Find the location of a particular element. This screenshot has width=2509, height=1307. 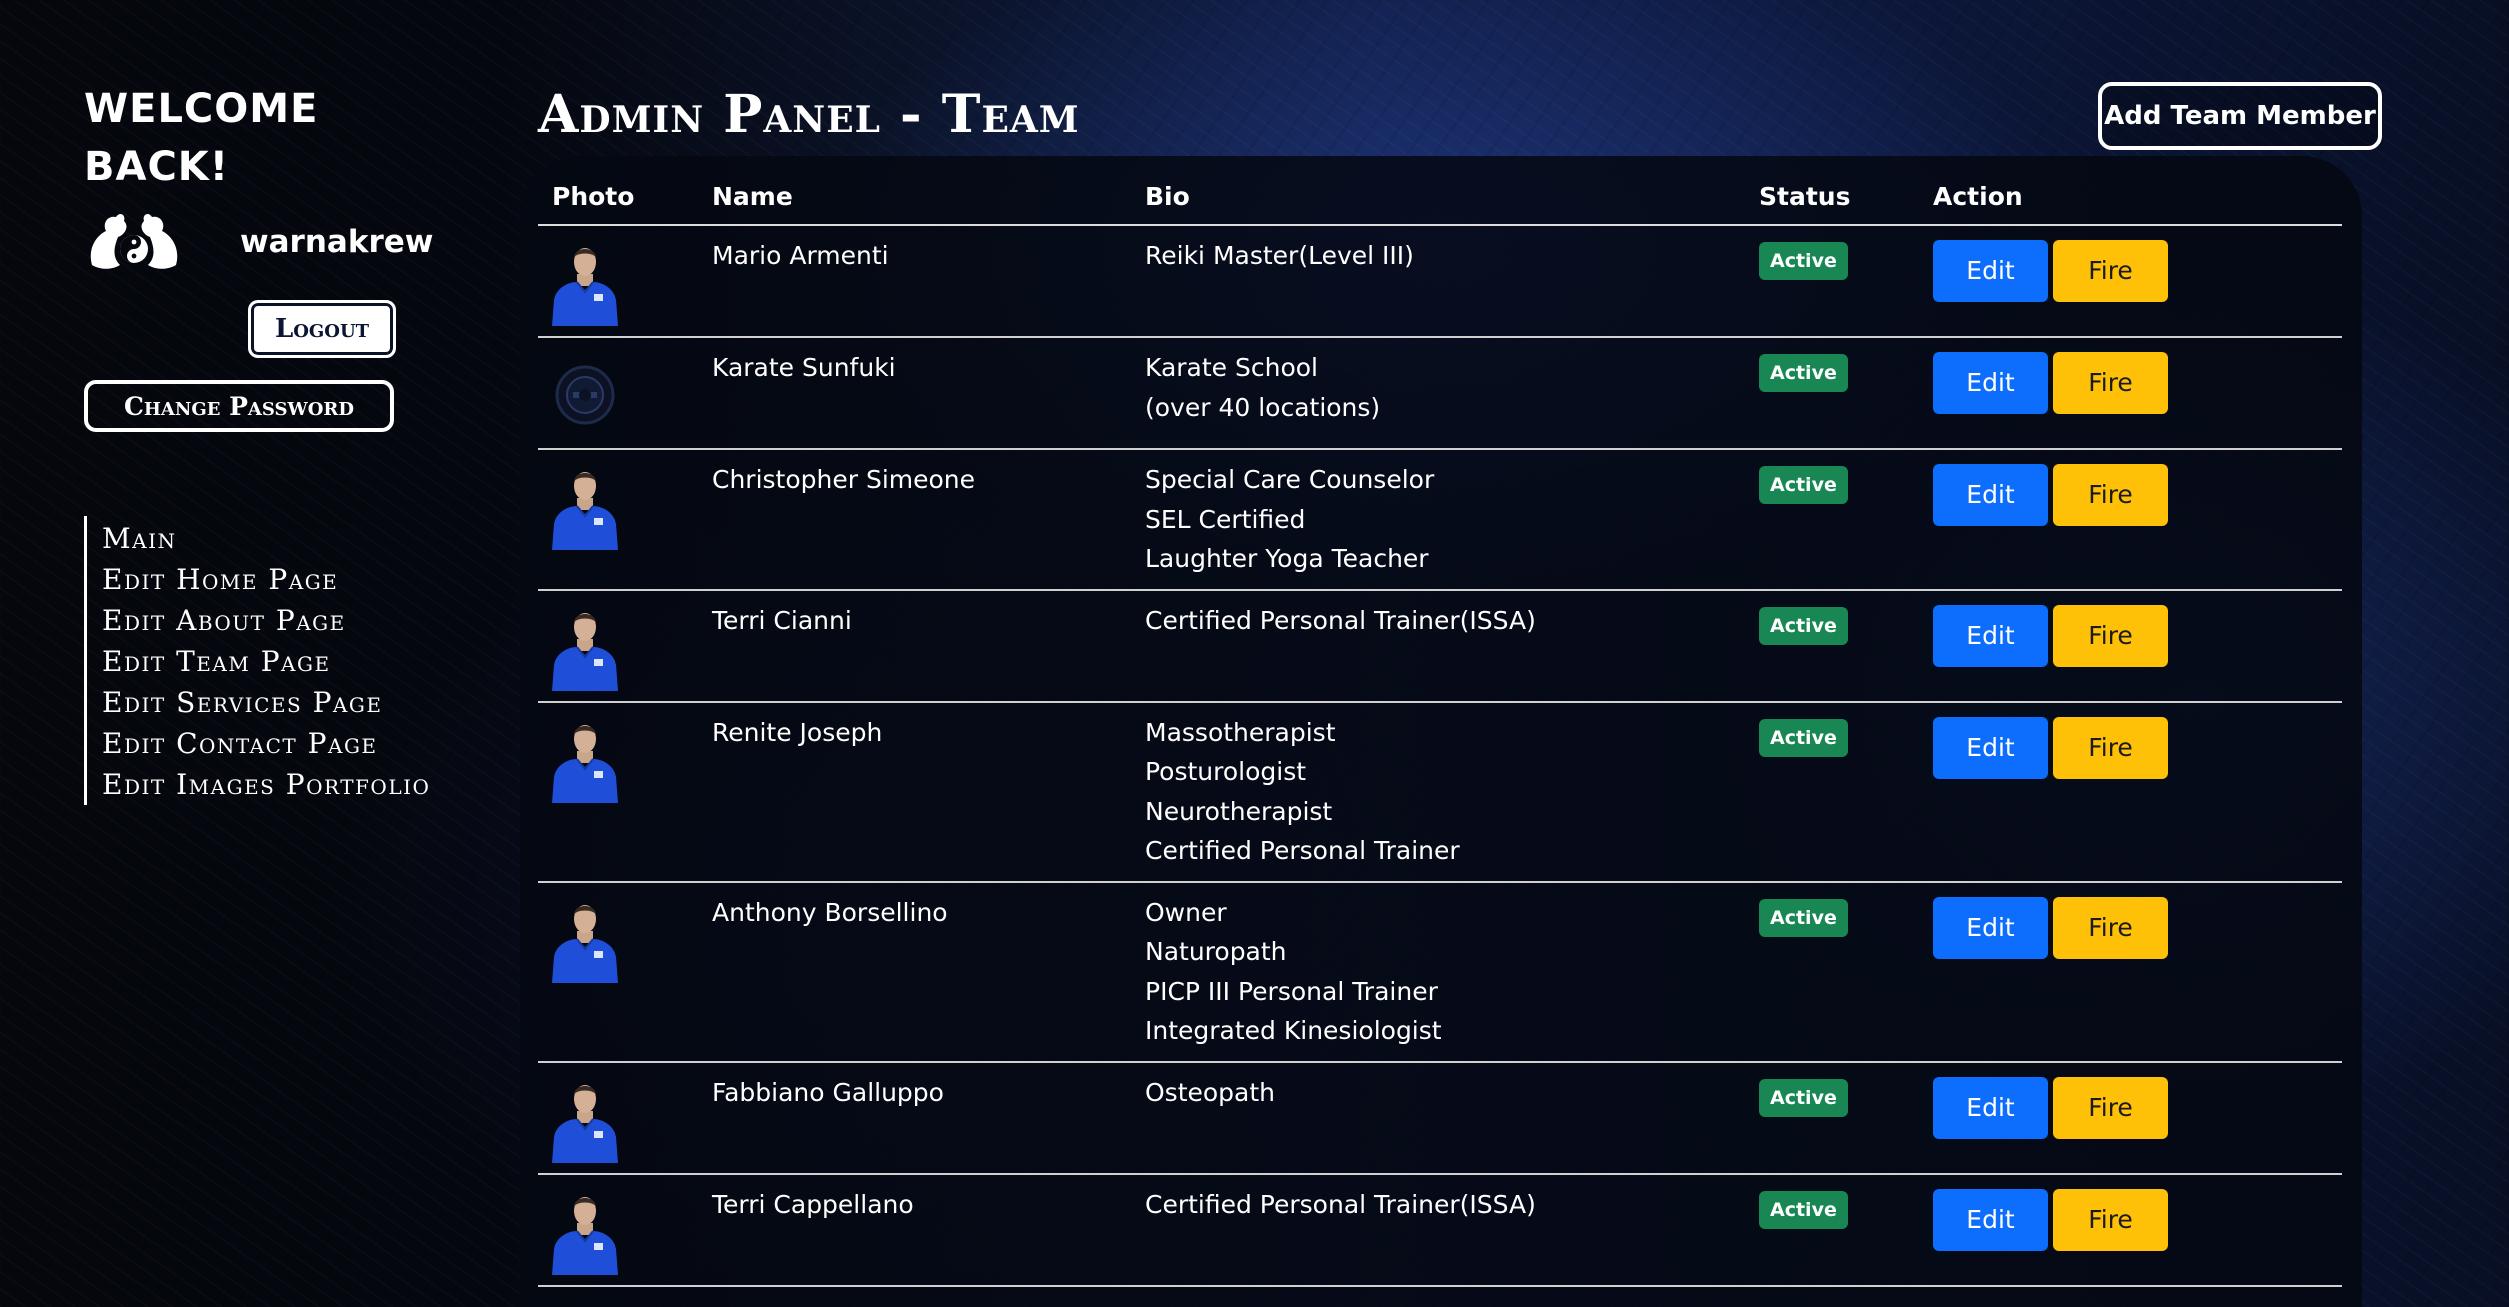

member-name: Karate Sunfuki is located at coordinates (914, 393).